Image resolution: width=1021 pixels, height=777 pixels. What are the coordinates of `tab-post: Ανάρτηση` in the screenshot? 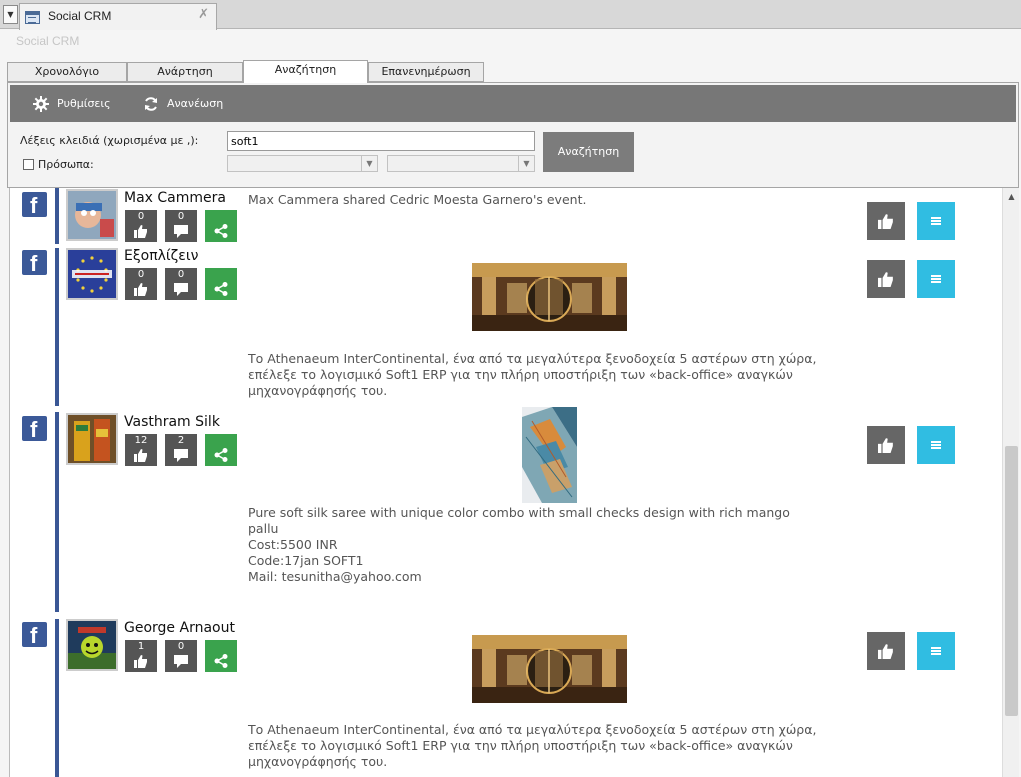 It's located at (185, 72).